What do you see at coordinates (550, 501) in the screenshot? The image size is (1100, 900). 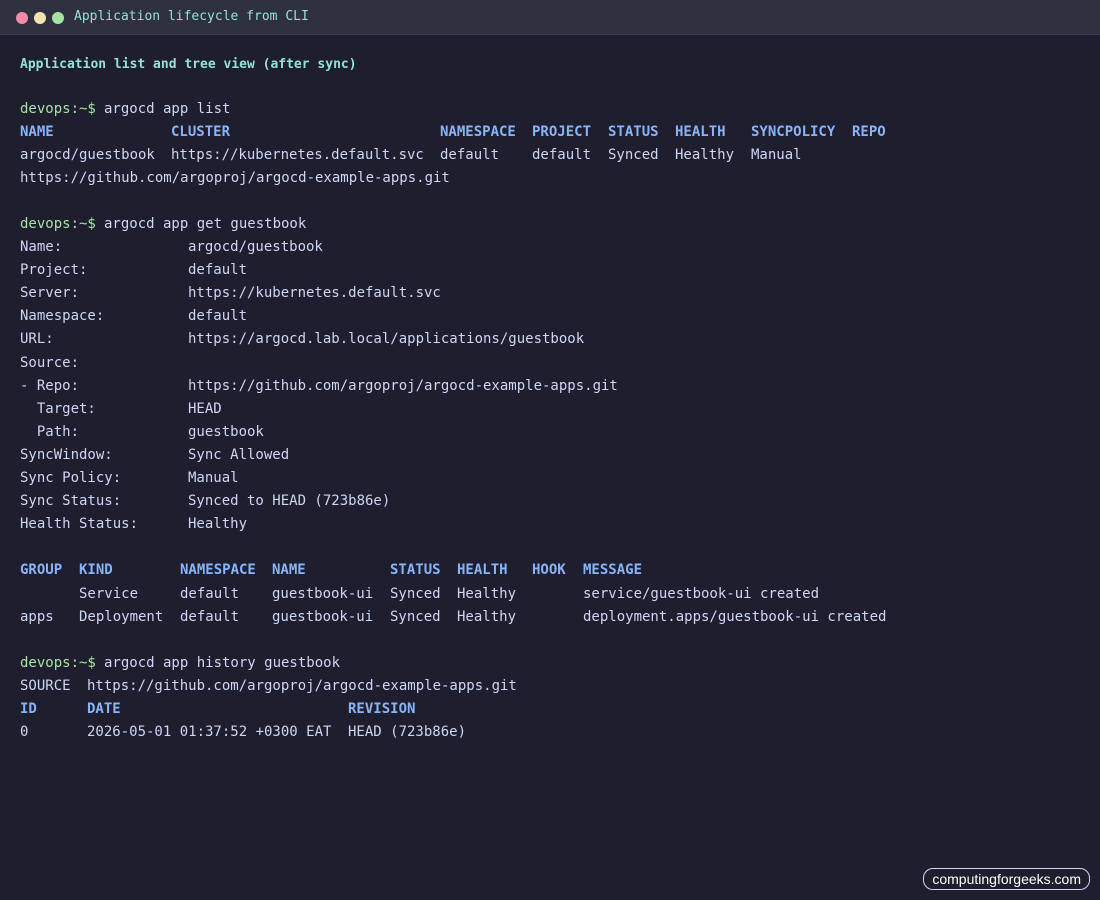 I see `detail-row: Sync Status: Synced to HEAD (723b86e)` at bounding box center [550, 501].